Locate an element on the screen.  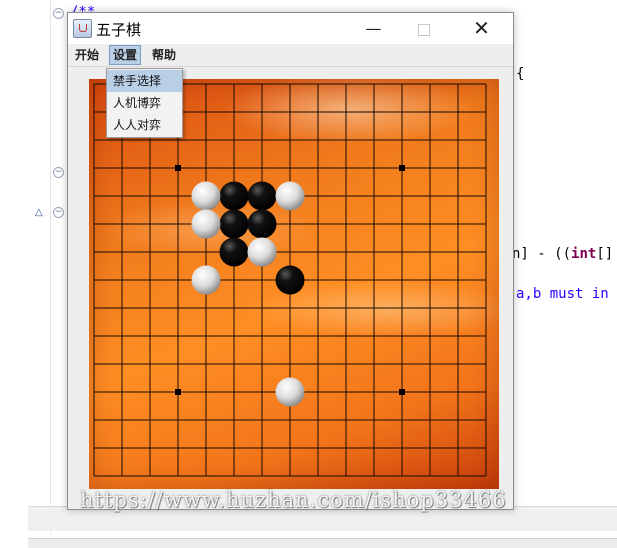
code-line: a,b must in is located at coordinates (562, 294).